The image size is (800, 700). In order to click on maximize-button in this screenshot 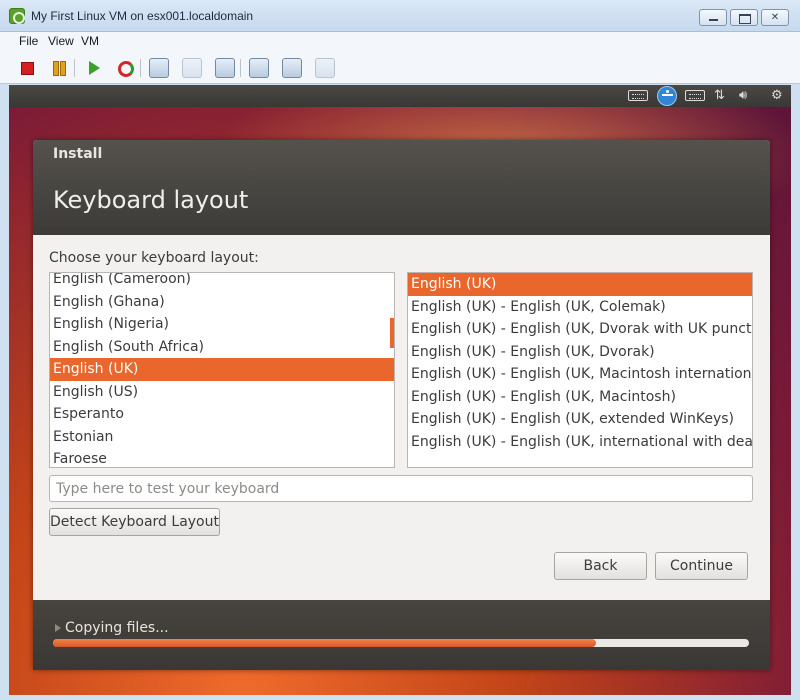, I will do `click(744, 17)`.